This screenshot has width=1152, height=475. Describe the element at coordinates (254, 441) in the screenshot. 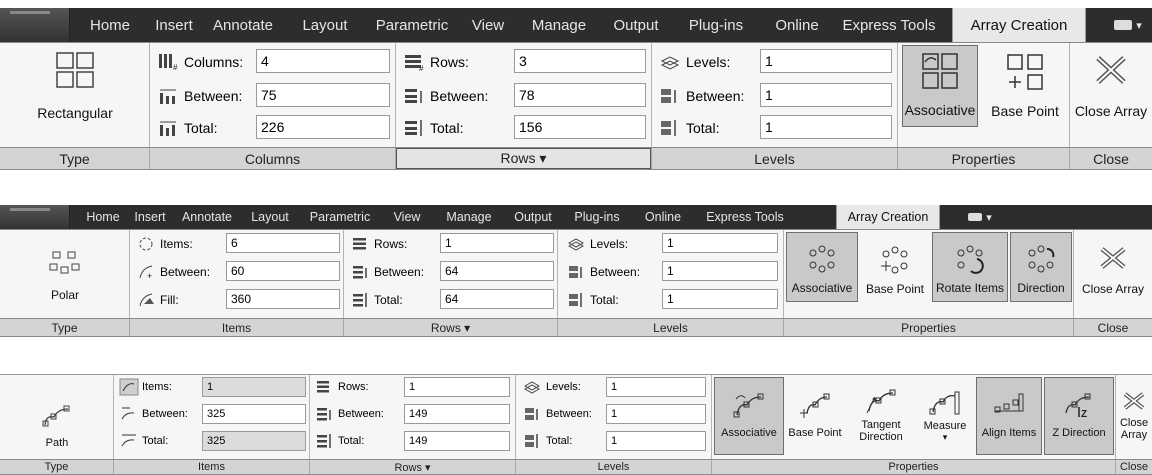

I see `item-total-input: 325` at that location.